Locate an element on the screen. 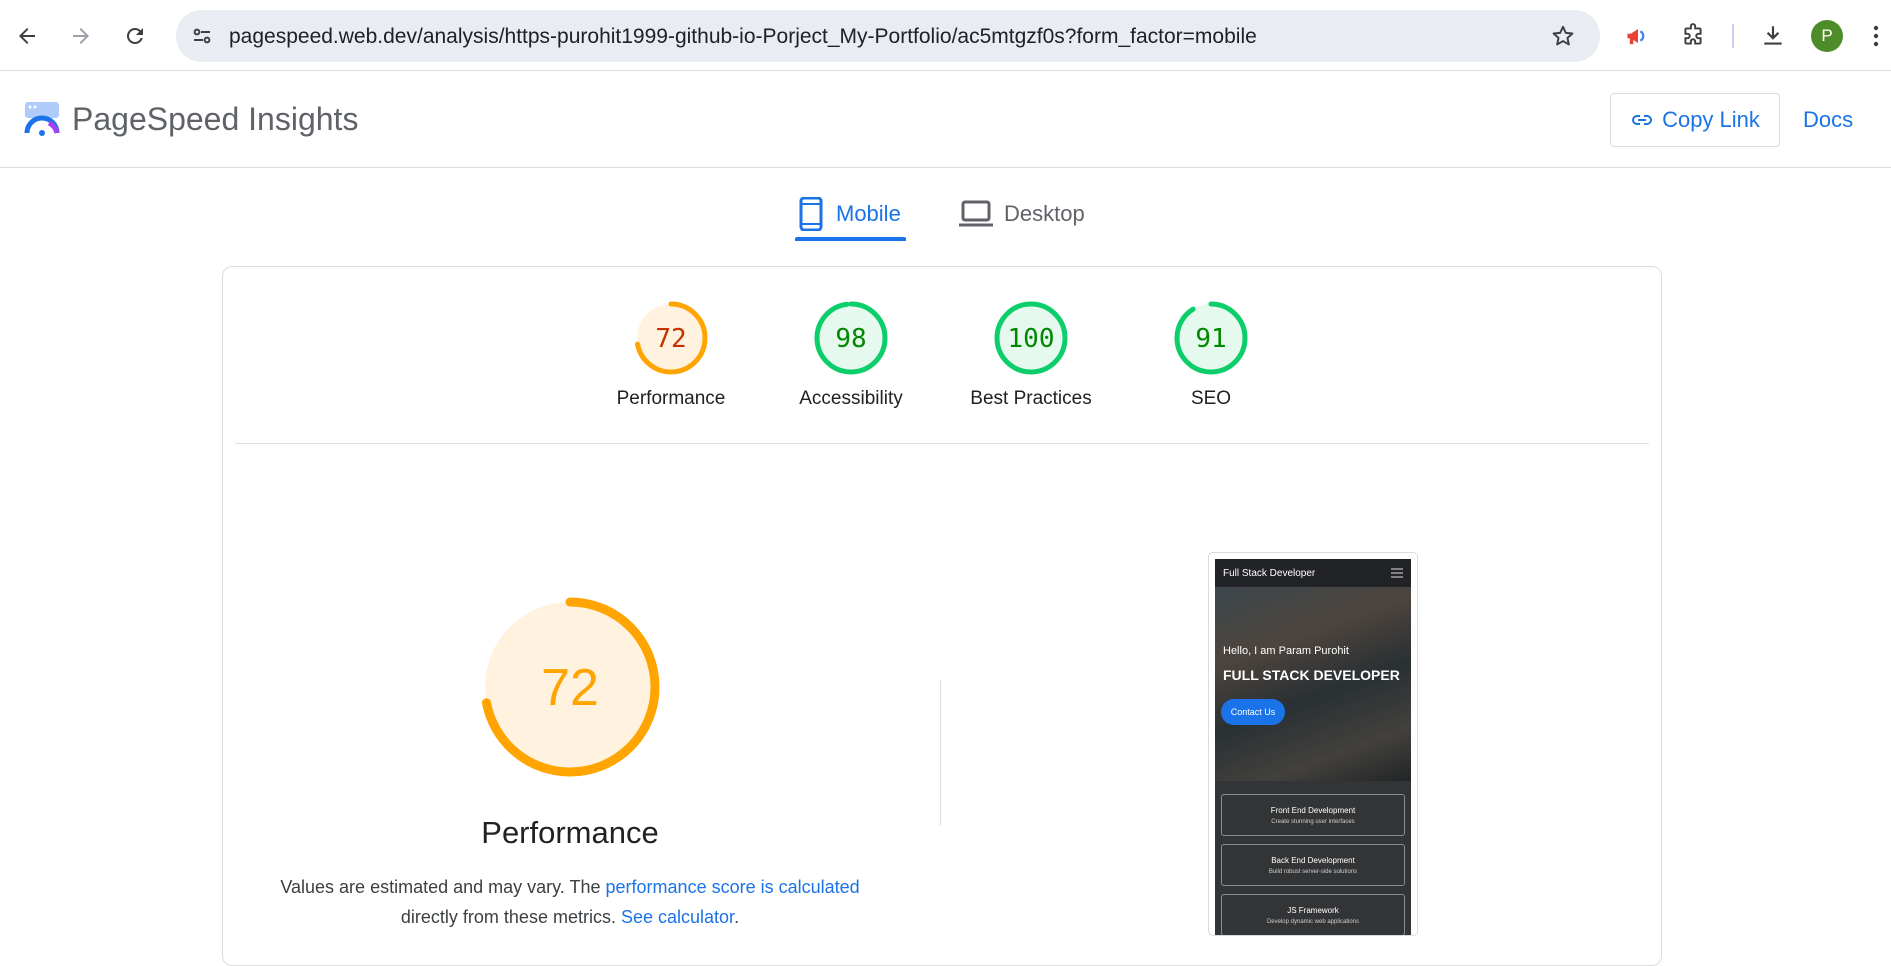  desc-text-1: Values are estimated and may vary. The is located at coordinates (440, 887).